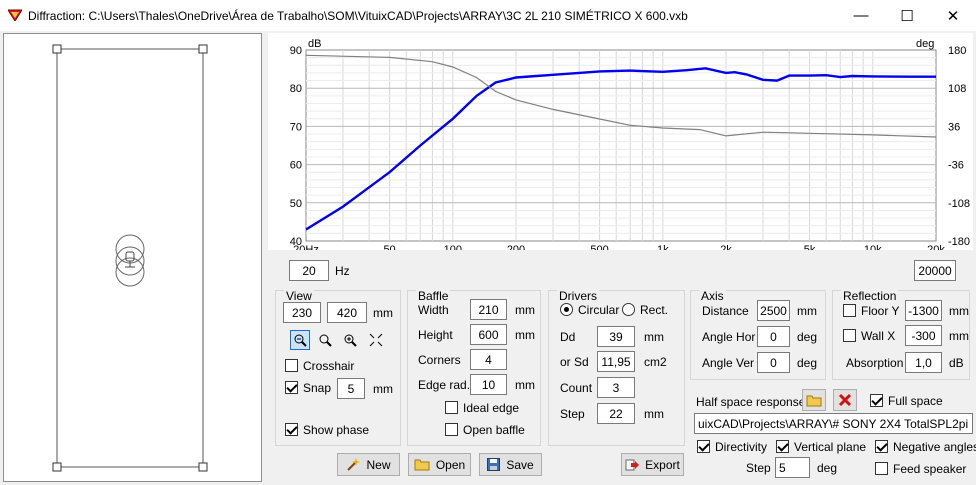  I want to click on x-tick: 200, so click(516, 247).